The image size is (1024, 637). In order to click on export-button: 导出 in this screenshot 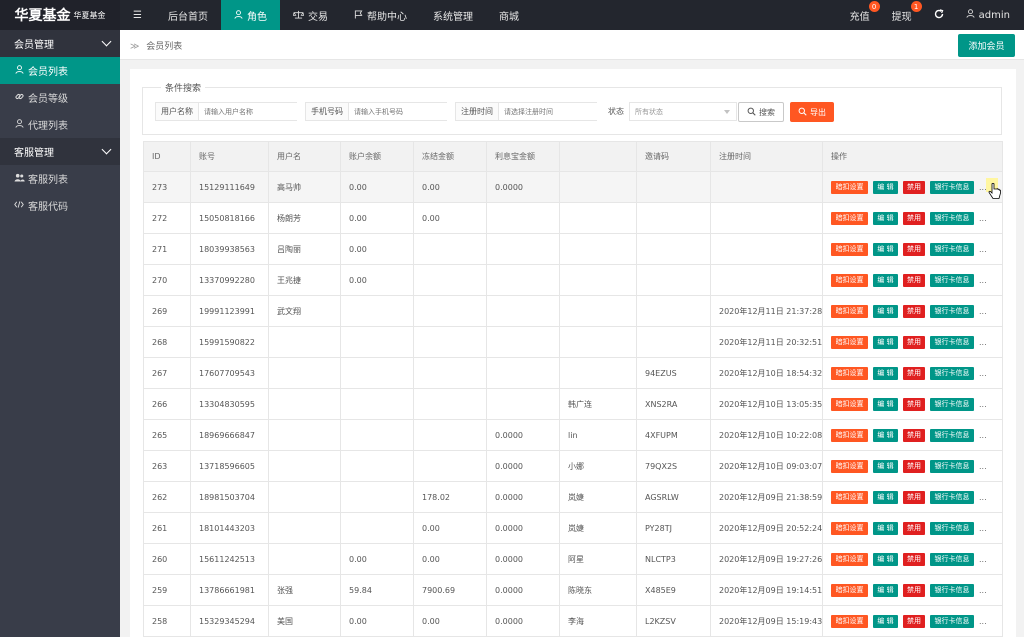, I will do `click(812, 112)`.